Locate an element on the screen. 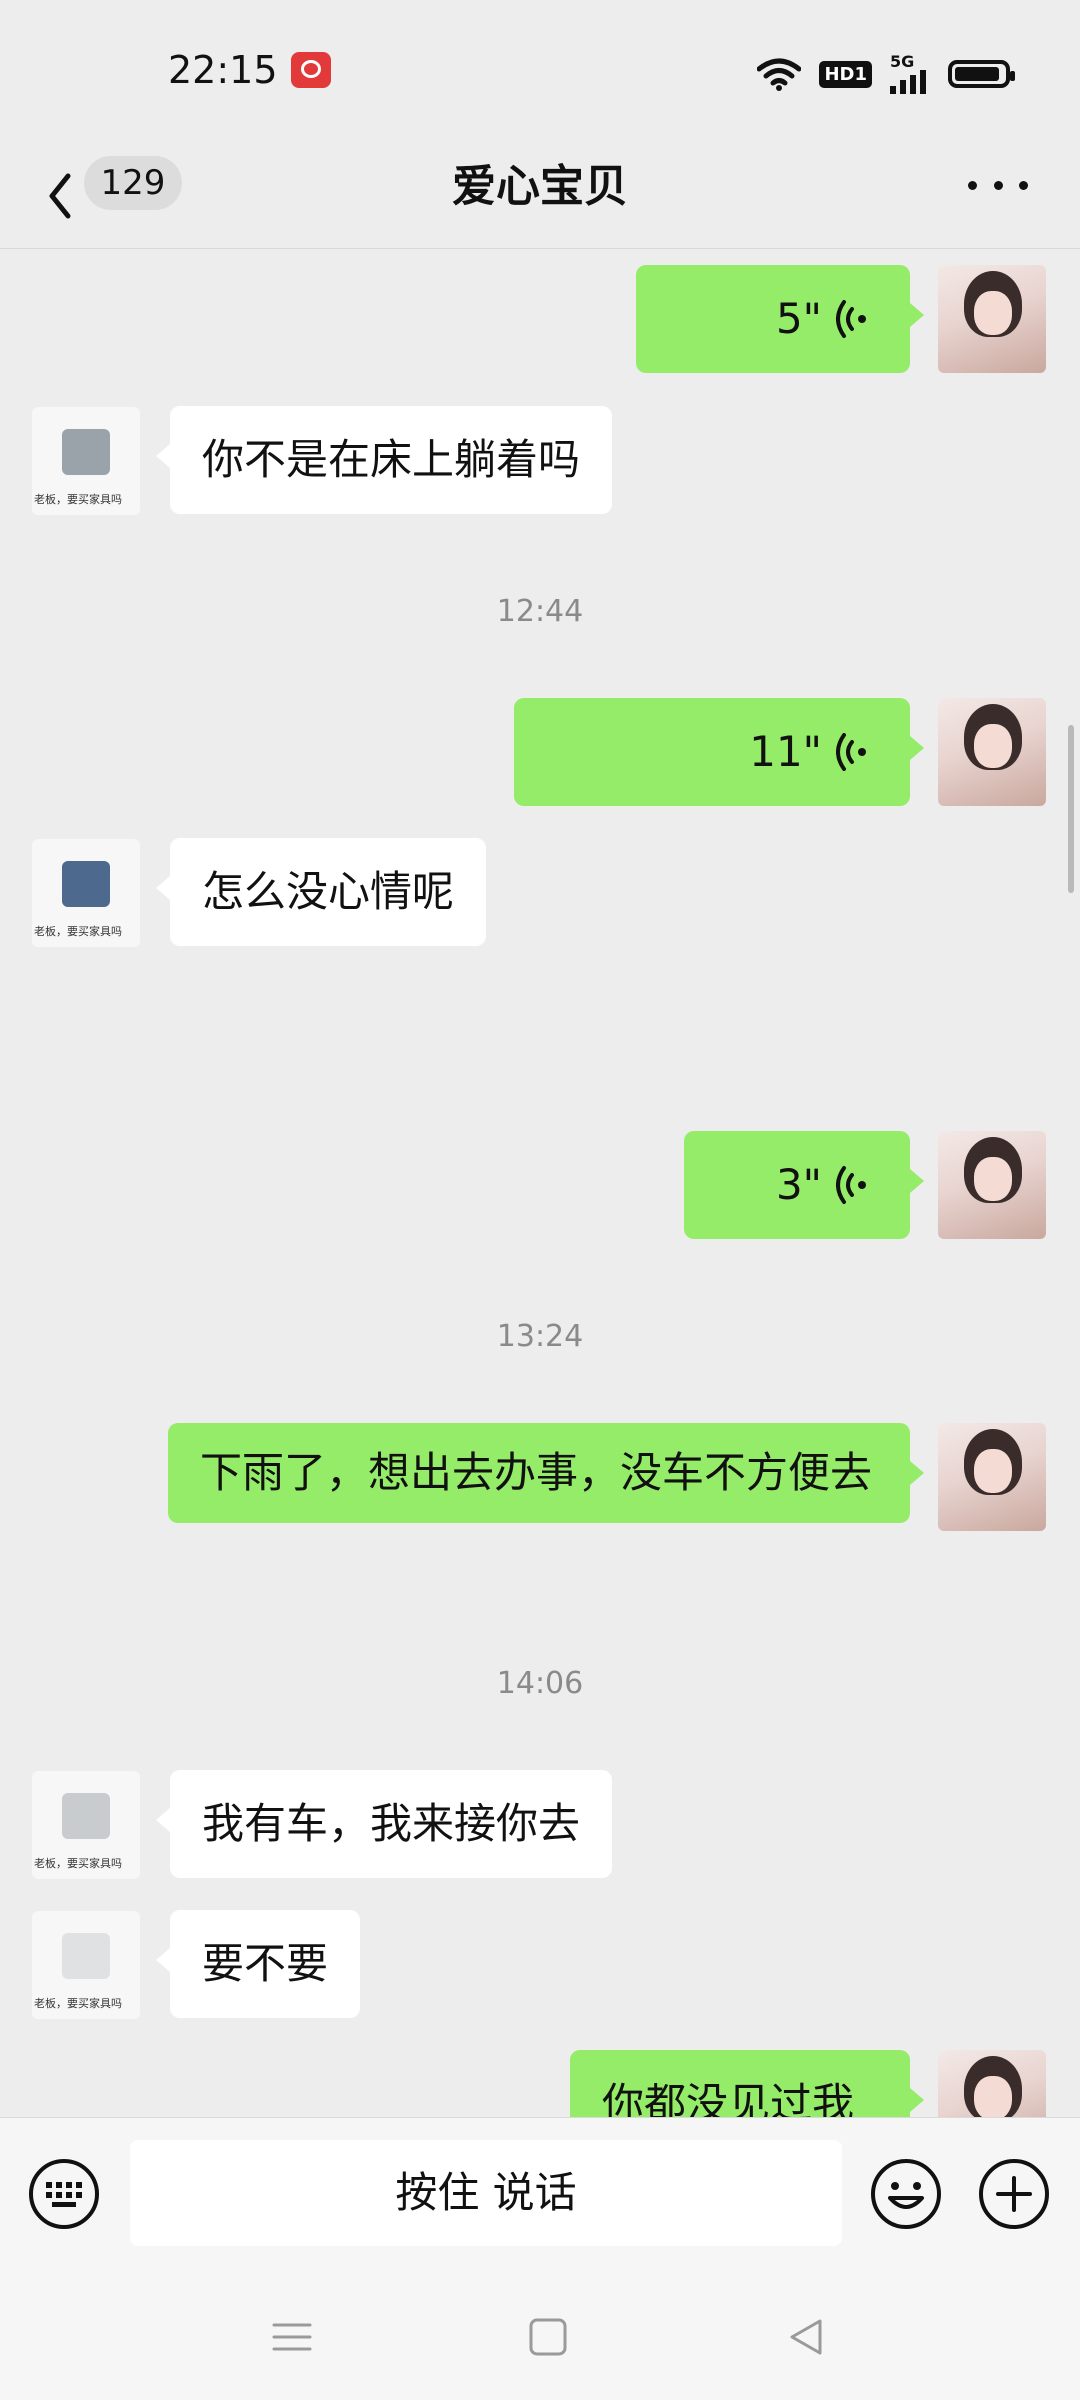  status-time: 22:15 is located at coordinates (223, 70).